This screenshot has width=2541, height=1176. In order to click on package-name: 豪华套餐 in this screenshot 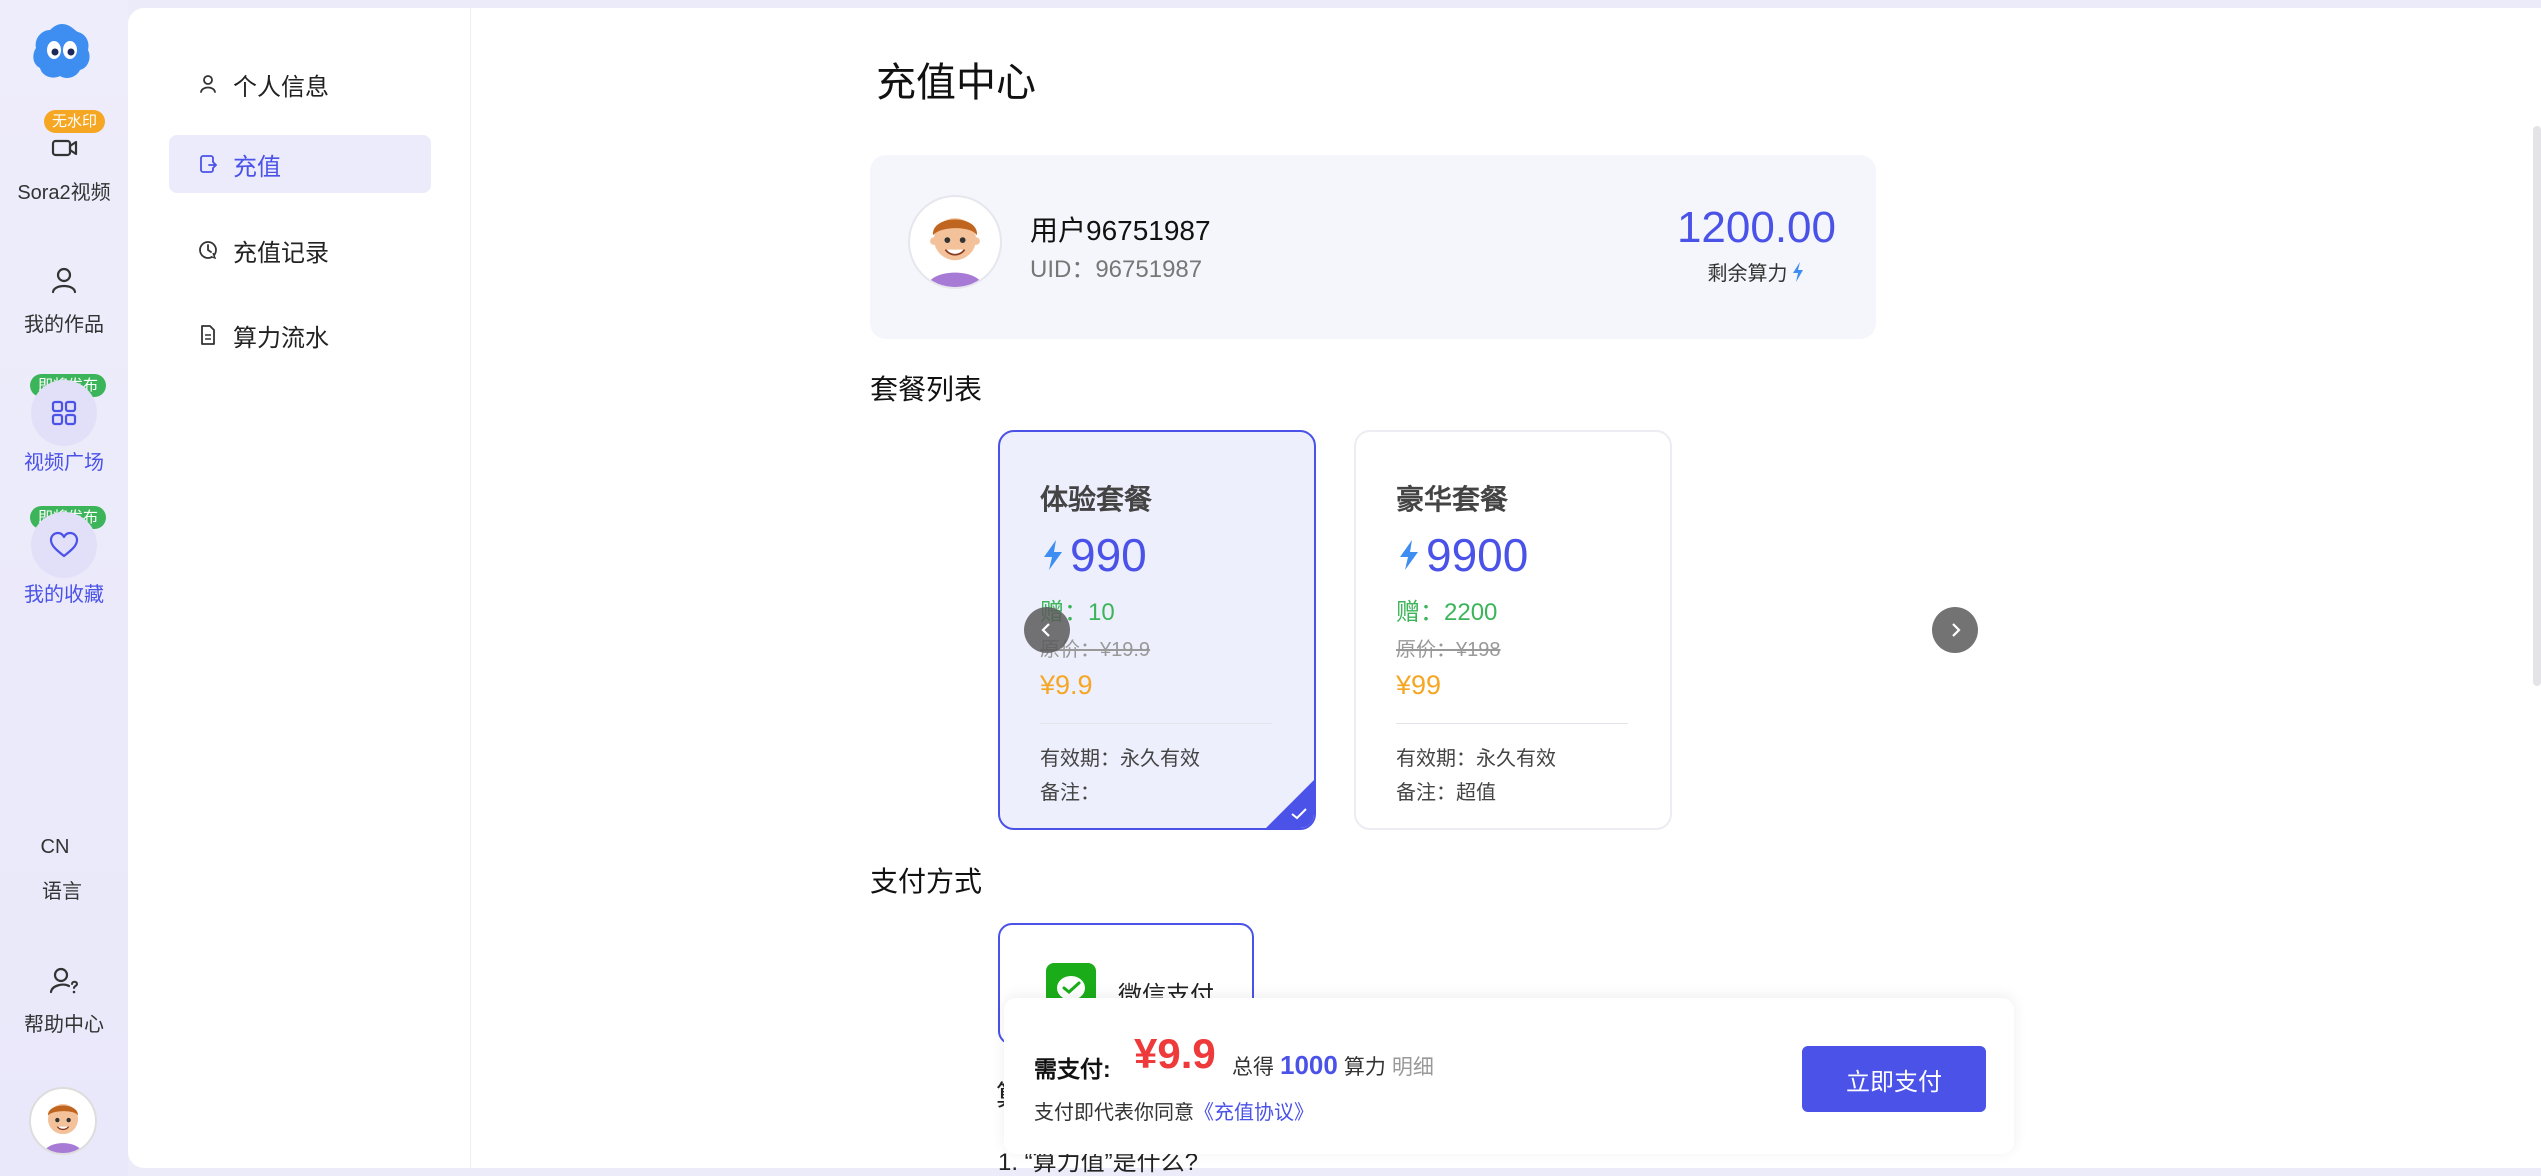, I will do `click(1452, 499)`.